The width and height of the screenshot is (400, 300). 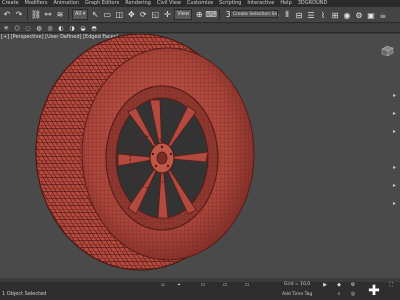 What do you see at coordinates (94, 28) in the screenshot?
I see `ribbon-icon: ◓` at bounding box center [94, 28].